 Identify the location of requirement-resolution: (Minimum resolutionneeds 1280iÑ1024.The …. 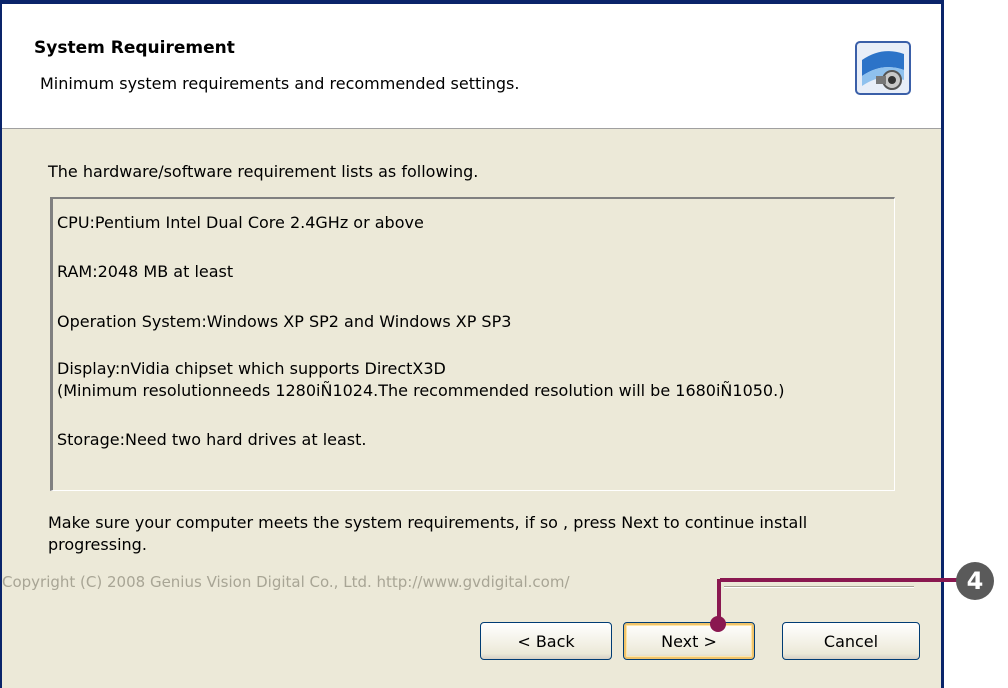
(421, 390).